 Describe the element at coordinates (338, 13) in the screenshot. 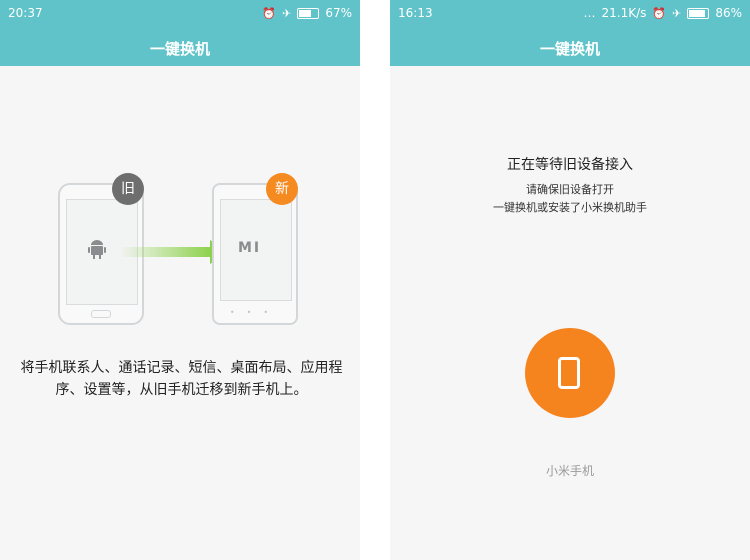

I see `battery-percent: 67%` at that location.